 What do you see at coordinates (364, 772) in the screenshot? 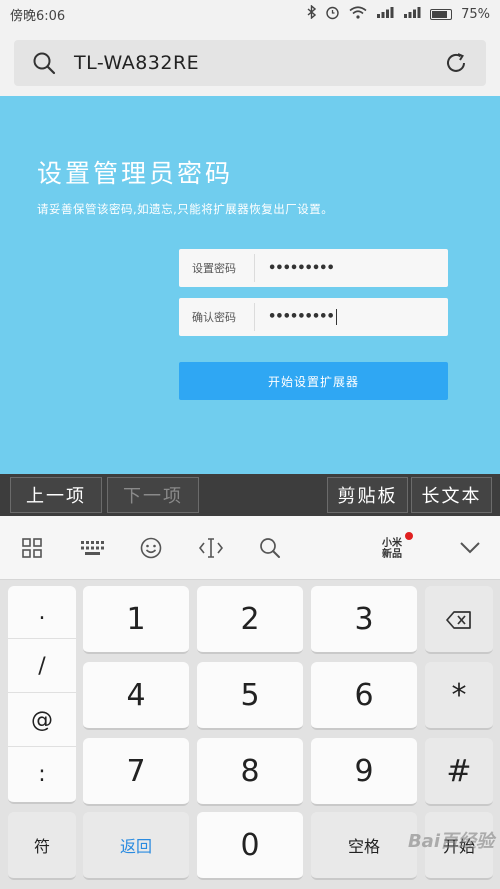
I see `key-9: 9` at bounding box center [364, 772].